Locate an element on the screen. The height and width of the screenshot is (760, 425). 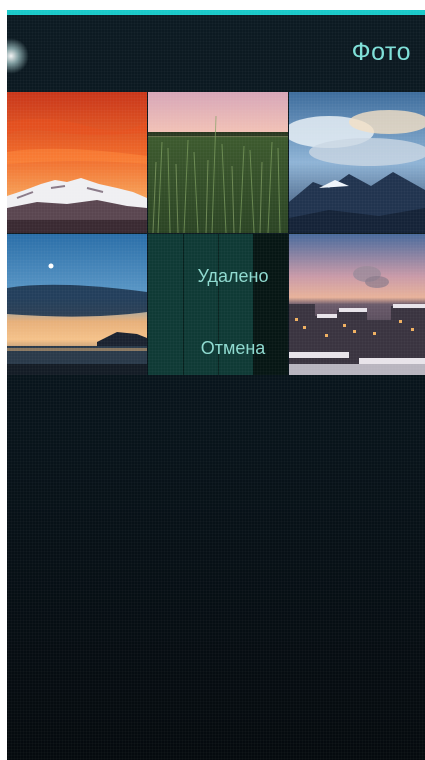
deleted-status-label: Удалено is located at coordinates (233, 276).